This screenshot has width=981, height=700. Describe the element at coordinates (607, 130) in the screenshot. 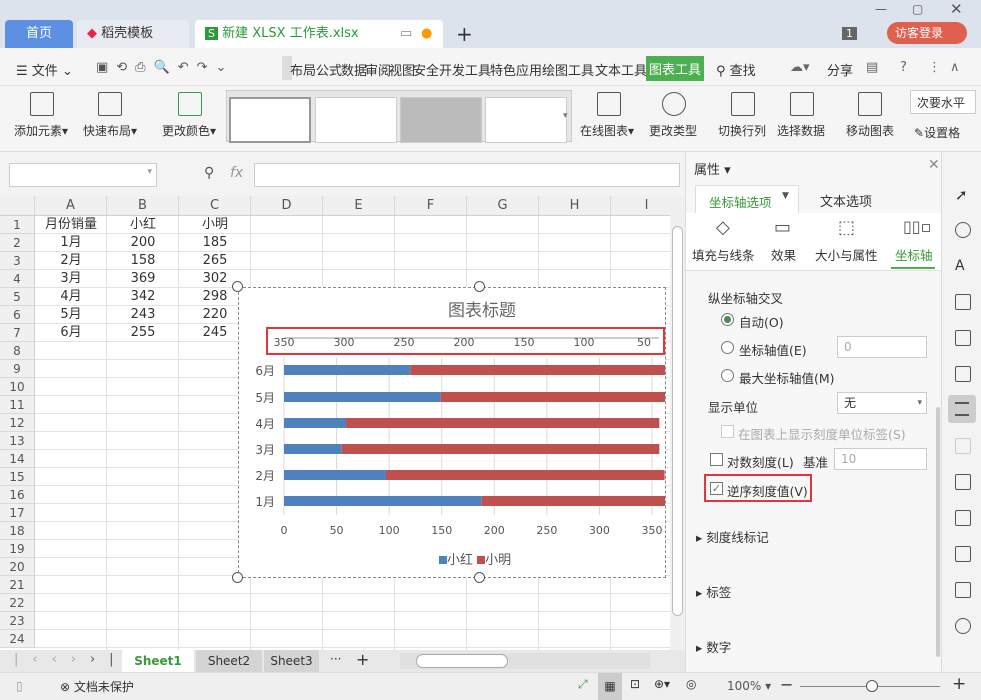

I see `online-chart-button: 在线图表▾` at that location.